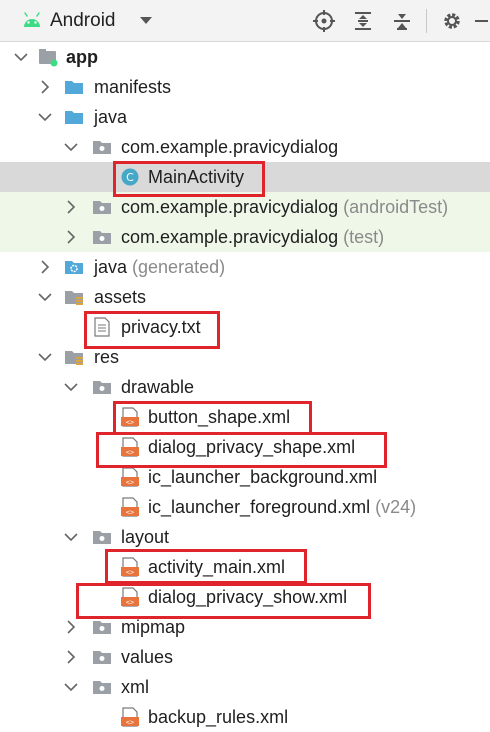 This screenshot has height=732, width=490. Describe the element at coordinates (245, 117) in the screenshot. I see `tree-row: java` at that location.